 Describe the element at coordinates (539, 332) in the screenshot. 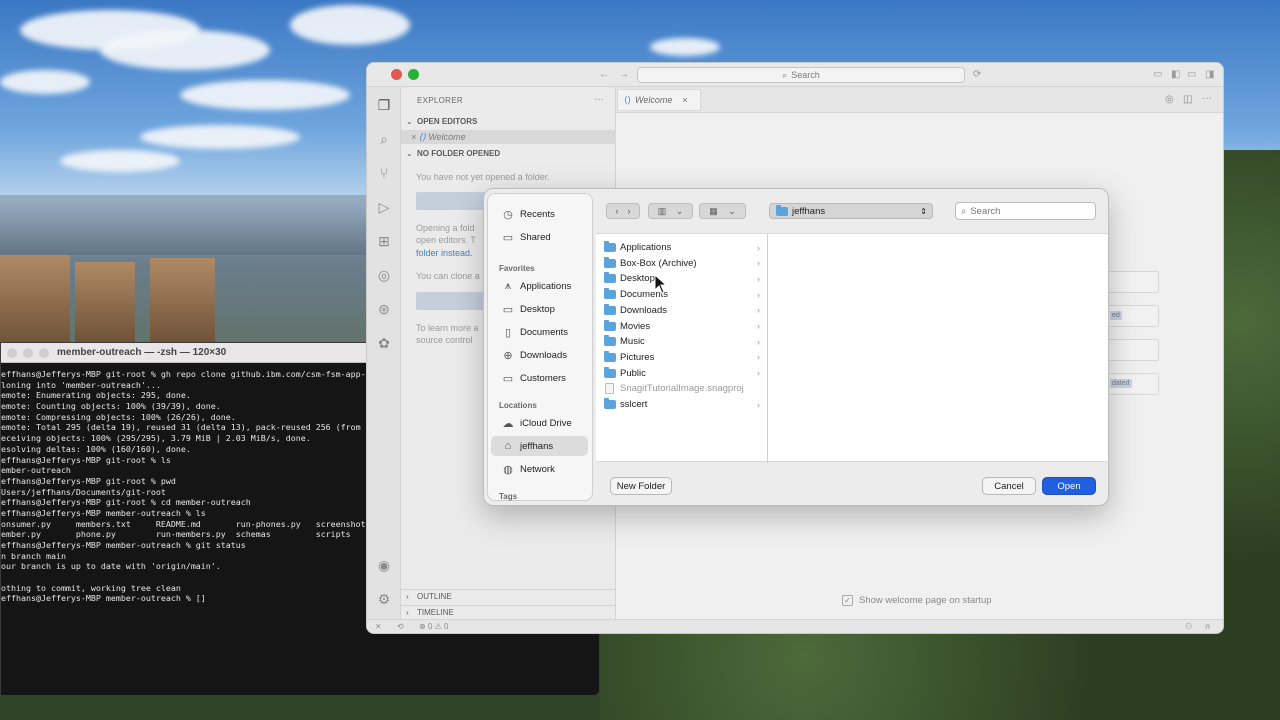

I see `sidebar-item-documents: ▯ Documents` at that location.